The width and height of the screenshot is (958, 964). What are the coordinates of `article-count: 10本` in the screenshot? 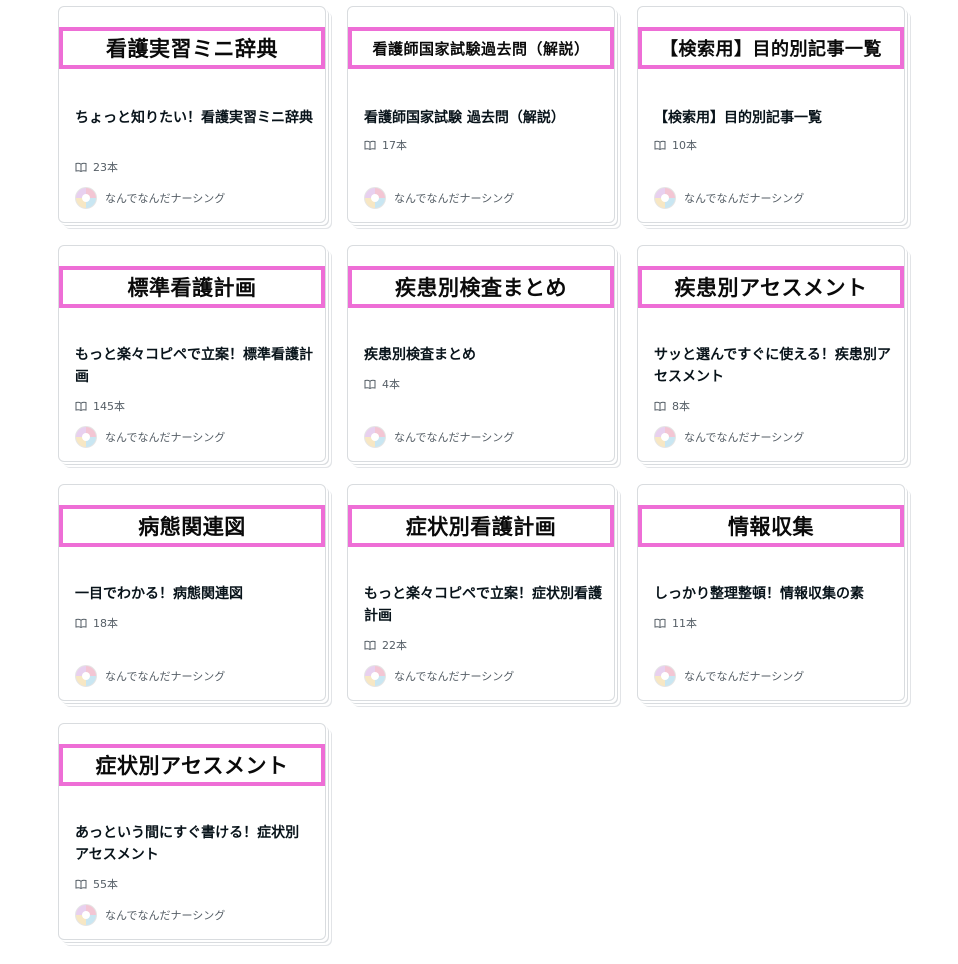 It's located at (675, 145).